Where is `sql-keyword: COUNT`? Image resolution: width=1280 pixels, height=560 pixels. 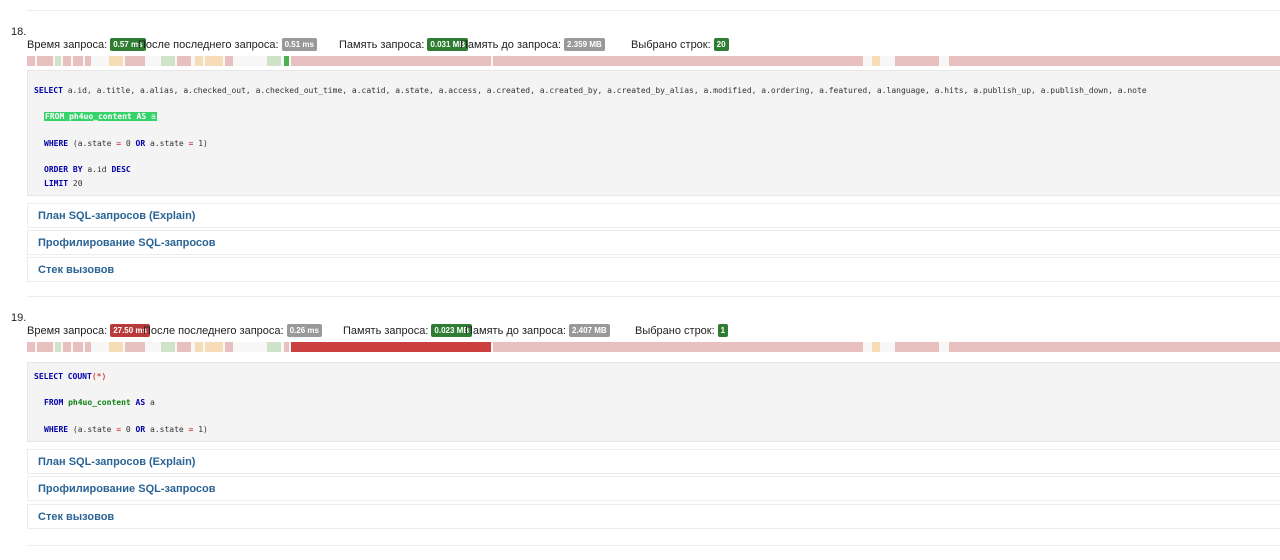 sql-keyword: COUNT is located at coordinates (79, 376).